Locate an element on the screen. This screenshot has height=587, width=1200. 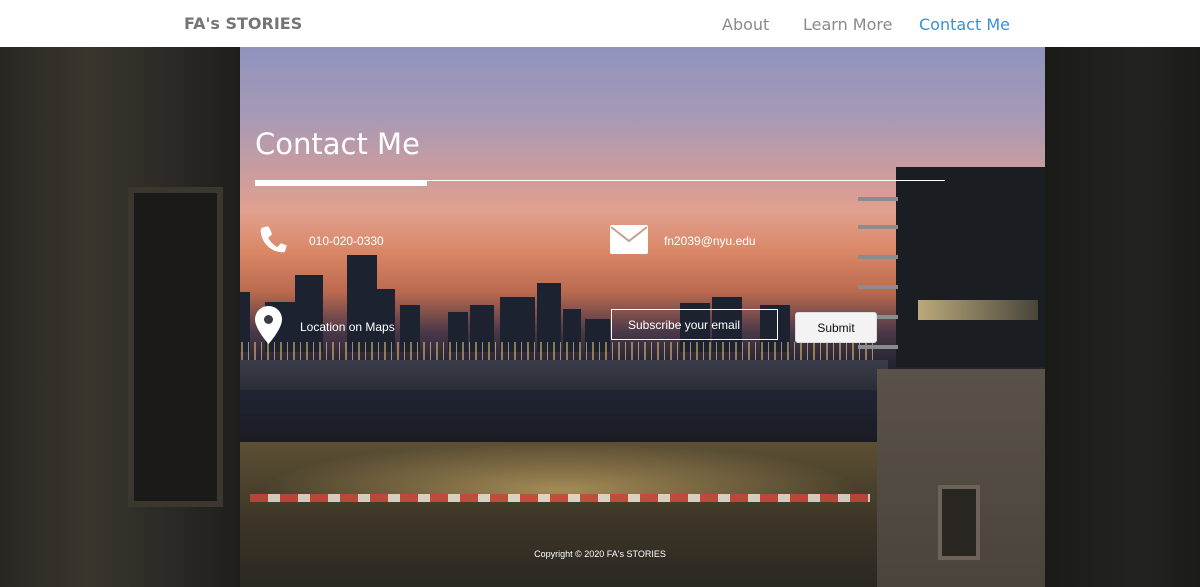
nav-link-about: About is located at coordinates (745, 24).